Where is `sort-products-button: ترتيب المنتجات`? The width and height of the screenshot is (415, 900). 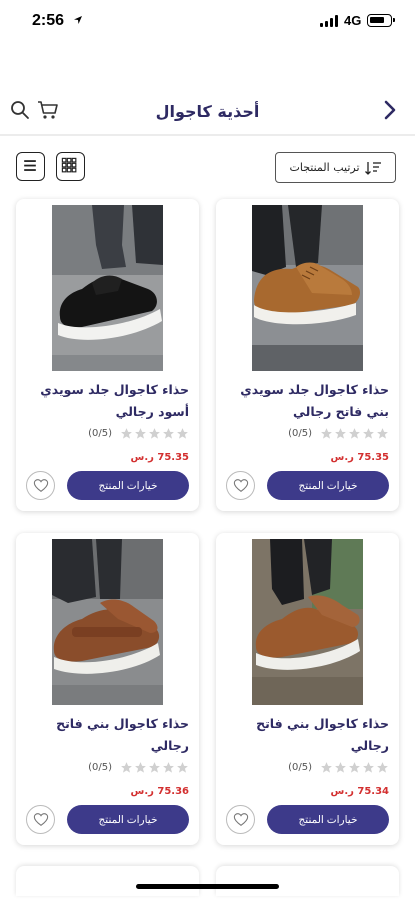
sort-products-button: ترتيب المنتجات is located at coordinates (335, 167).